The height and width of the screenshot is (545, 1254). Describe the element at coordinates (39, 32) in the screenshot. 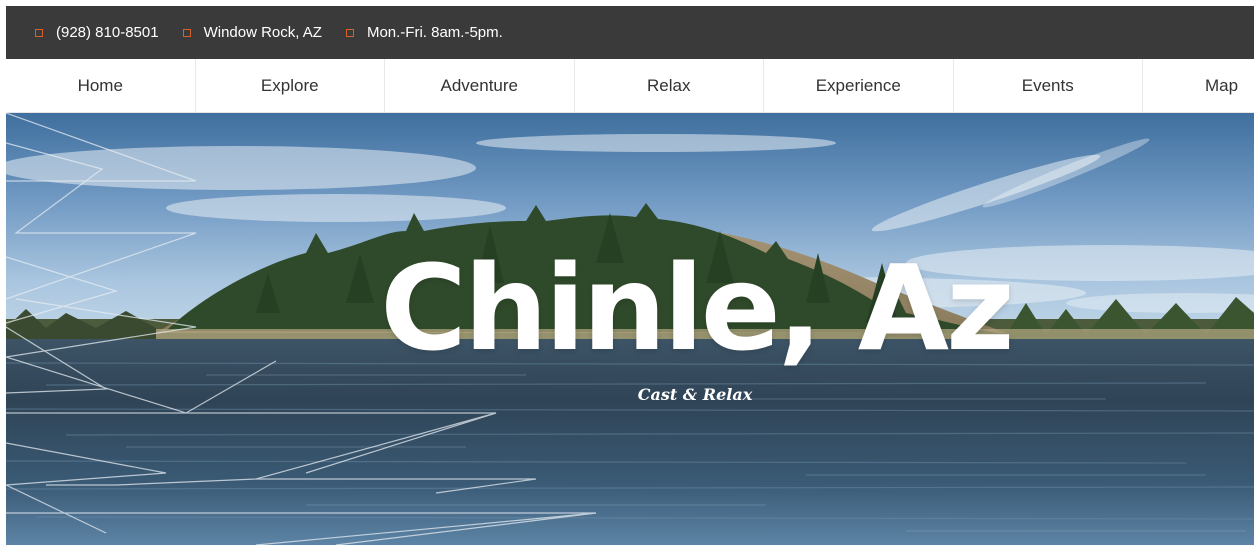

I see `phone-icon` at that location.